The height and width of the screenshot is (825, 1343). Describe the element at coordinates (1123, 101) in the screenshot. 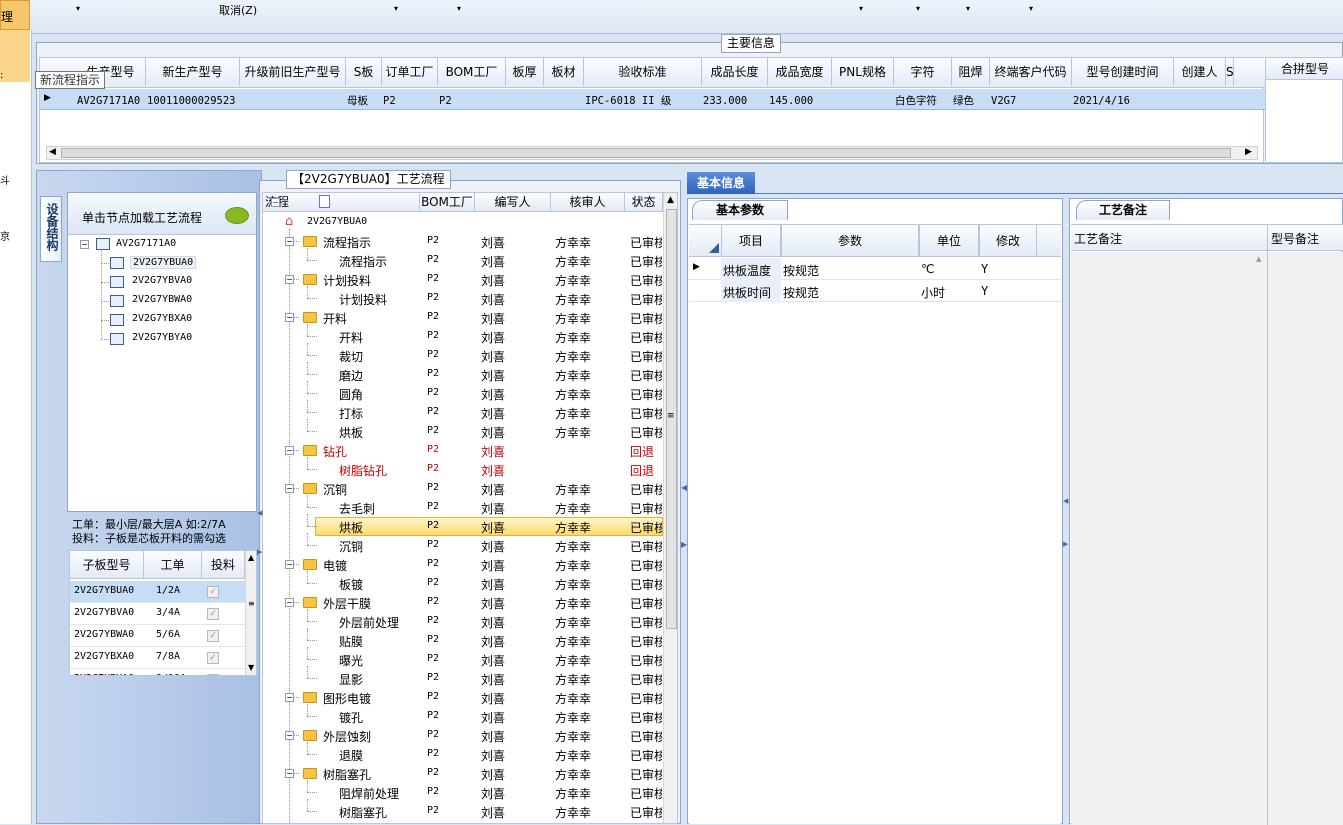

I see `grid-cell: 2021/4/16` at that location.